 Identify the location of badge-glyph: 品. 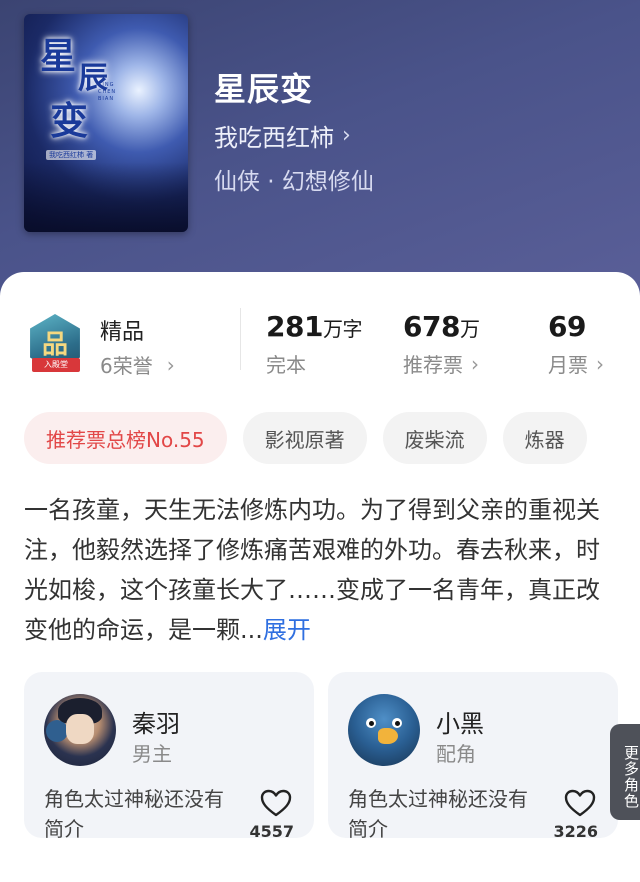
(55, 345).